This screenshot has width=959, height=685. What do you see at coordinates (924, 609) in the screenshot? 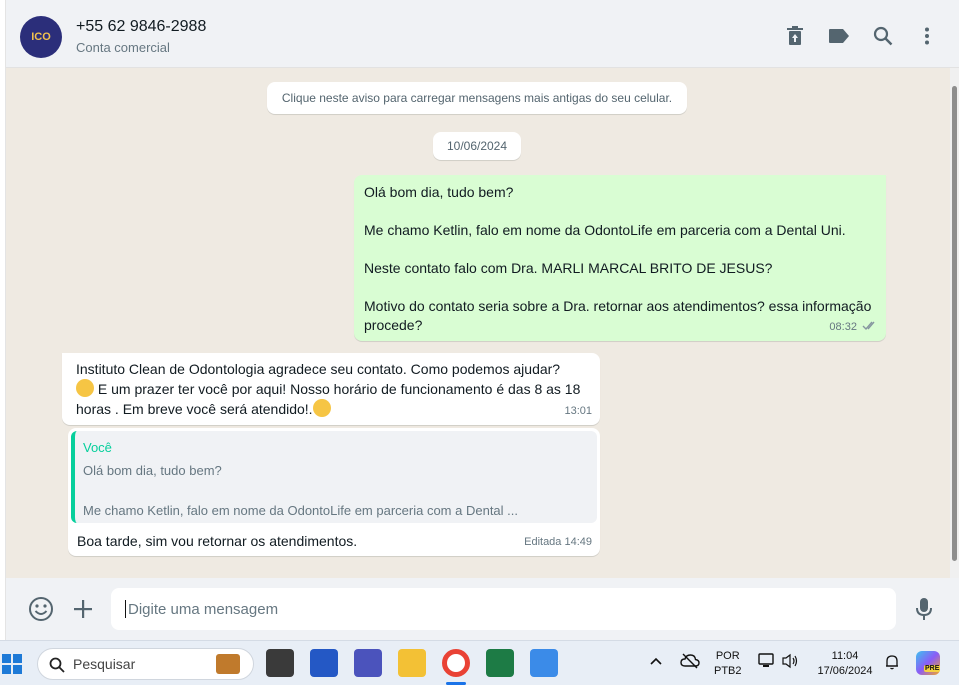
I see `microphone-icon` at bounding box center [924, 609].